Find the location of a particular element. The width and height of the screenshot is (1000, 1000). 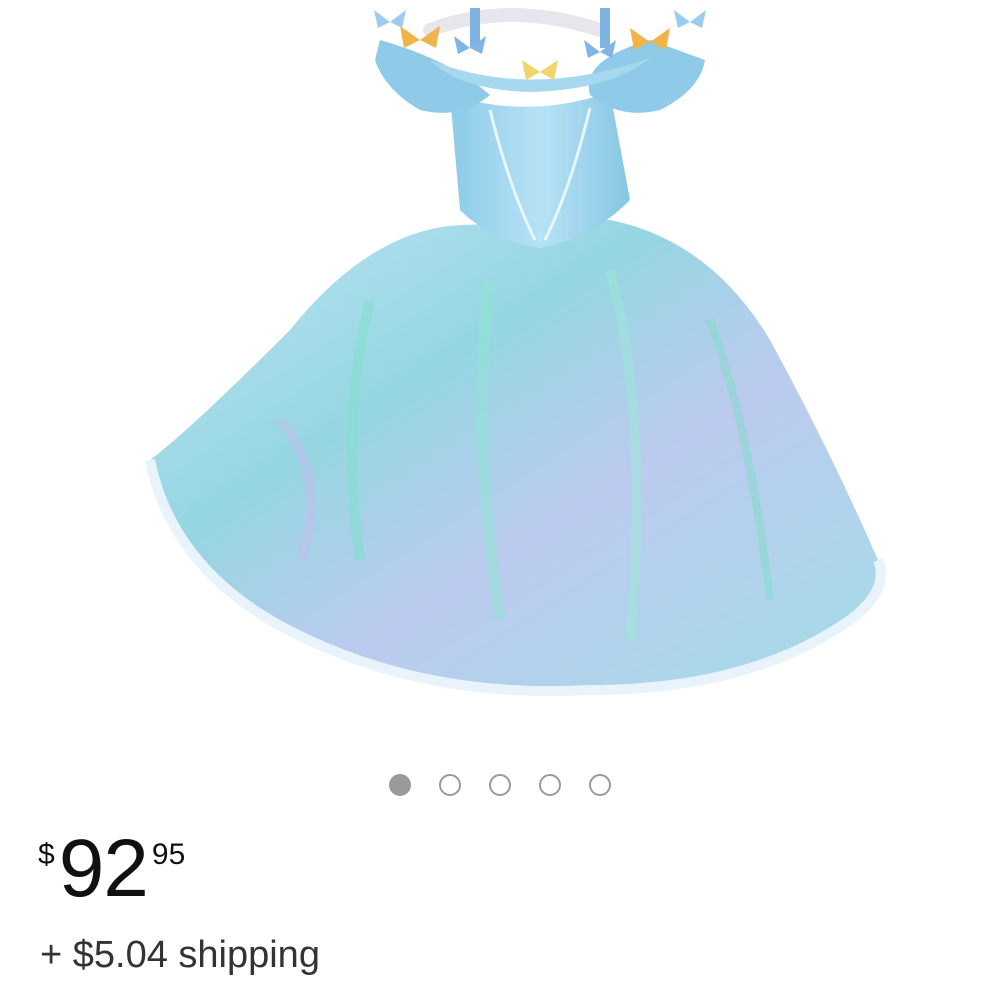

price-fraction: 95 is located at coordinates (168, 854).